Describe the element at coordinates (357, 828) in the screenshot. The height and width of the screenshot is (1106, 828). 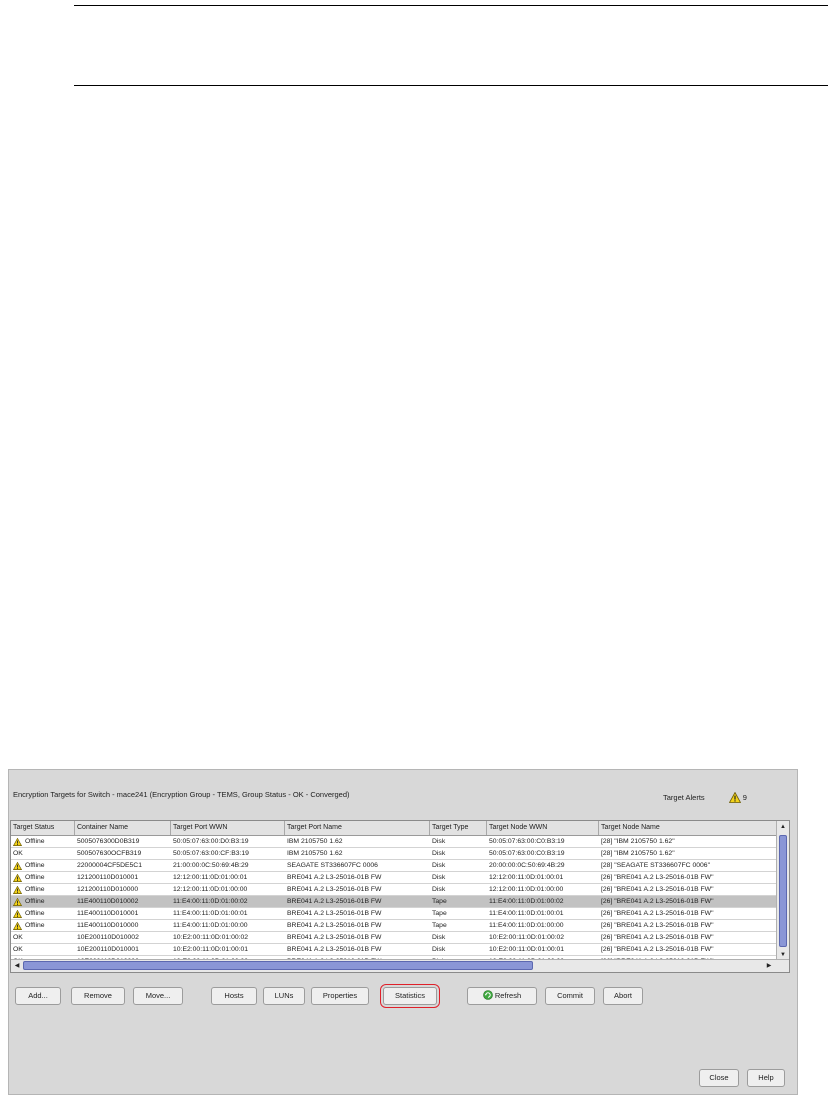
I see `col-target-port-name: Target Port Name` at that location.